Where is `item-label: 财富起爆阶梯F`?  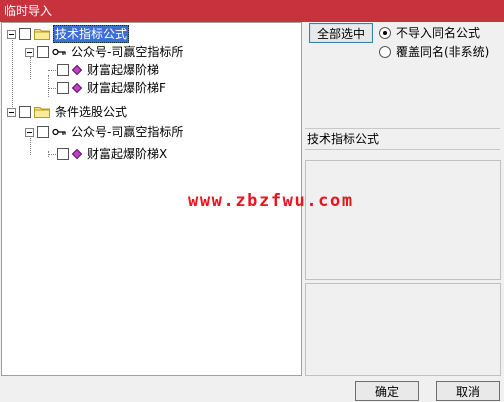 item-label: 财富起爆阶梯F is located at coordinates (126, 88).